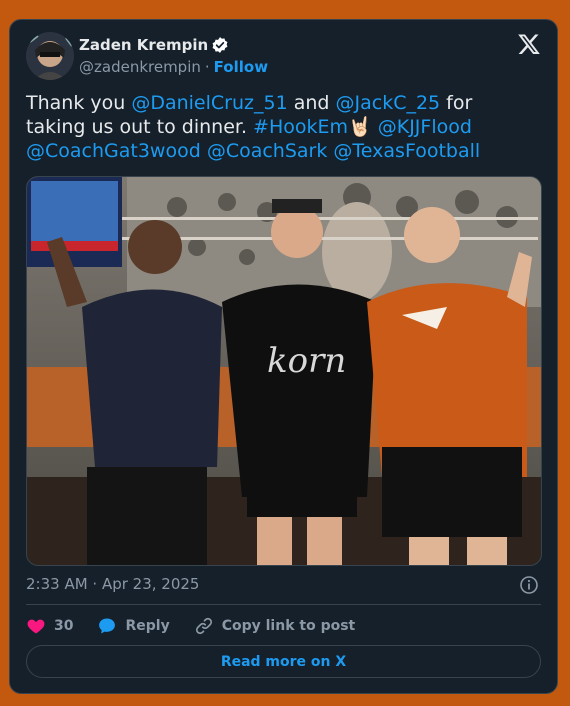 The image size is (570, 706). I want to click on follow-button: Follow, so click(241, 67).